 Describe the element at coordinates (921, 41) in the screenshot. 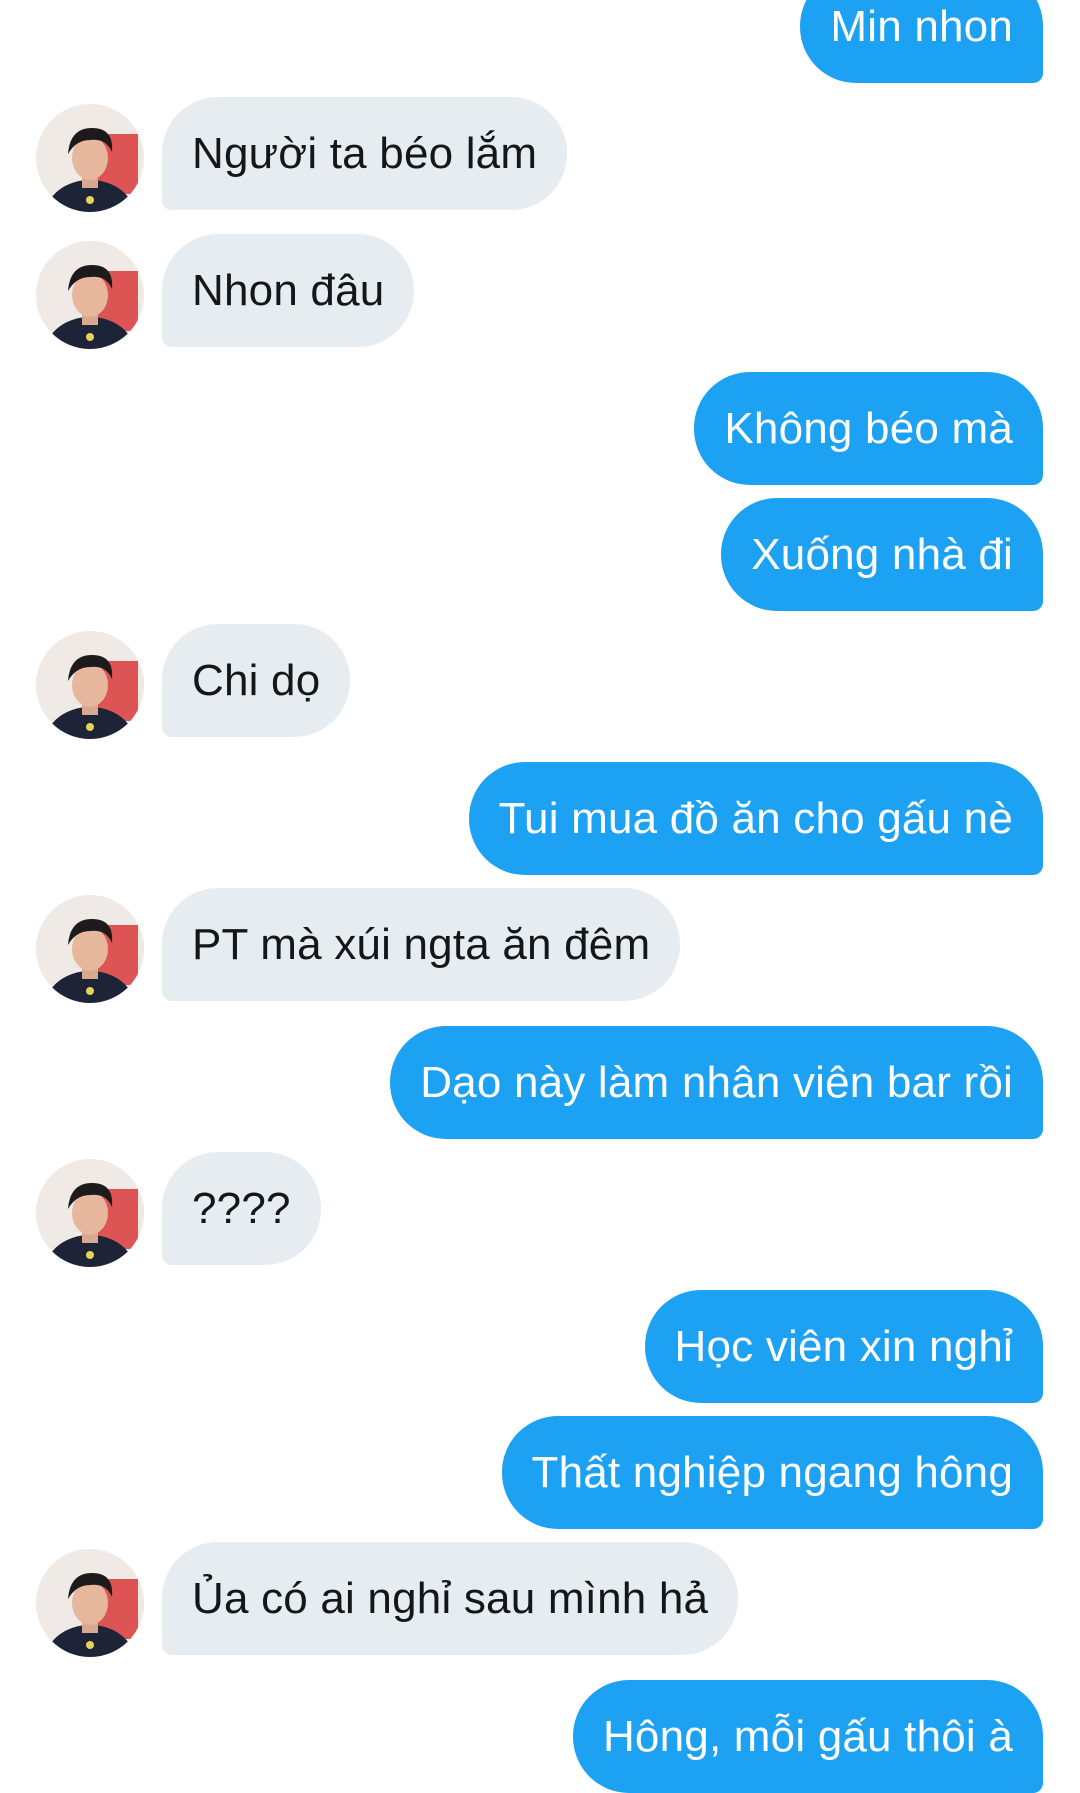

I see `sent-message: Min nhon` at that location.